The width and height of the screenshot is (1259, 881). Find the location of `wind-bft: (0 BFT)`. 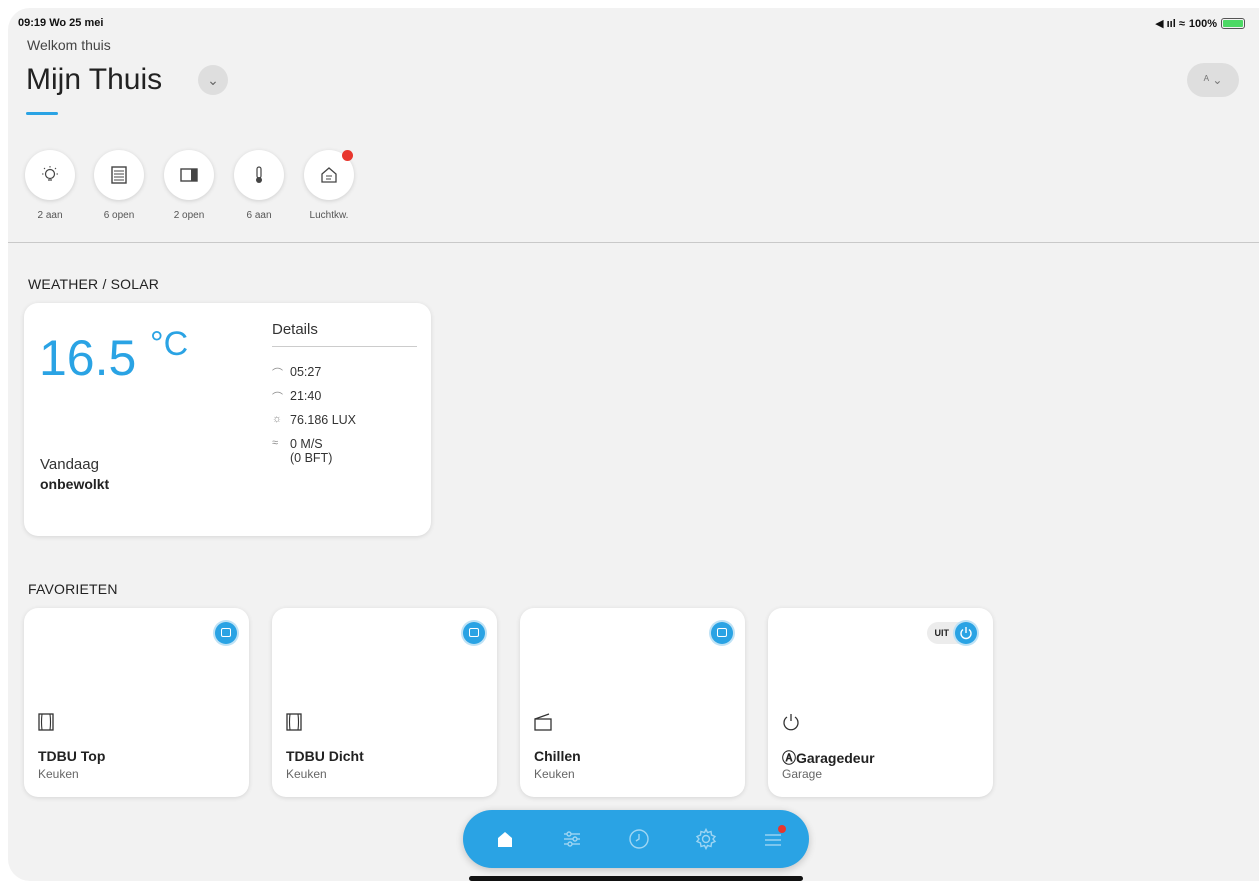

wind-bft: (0 BFT) is located at coordinates (311, 458).